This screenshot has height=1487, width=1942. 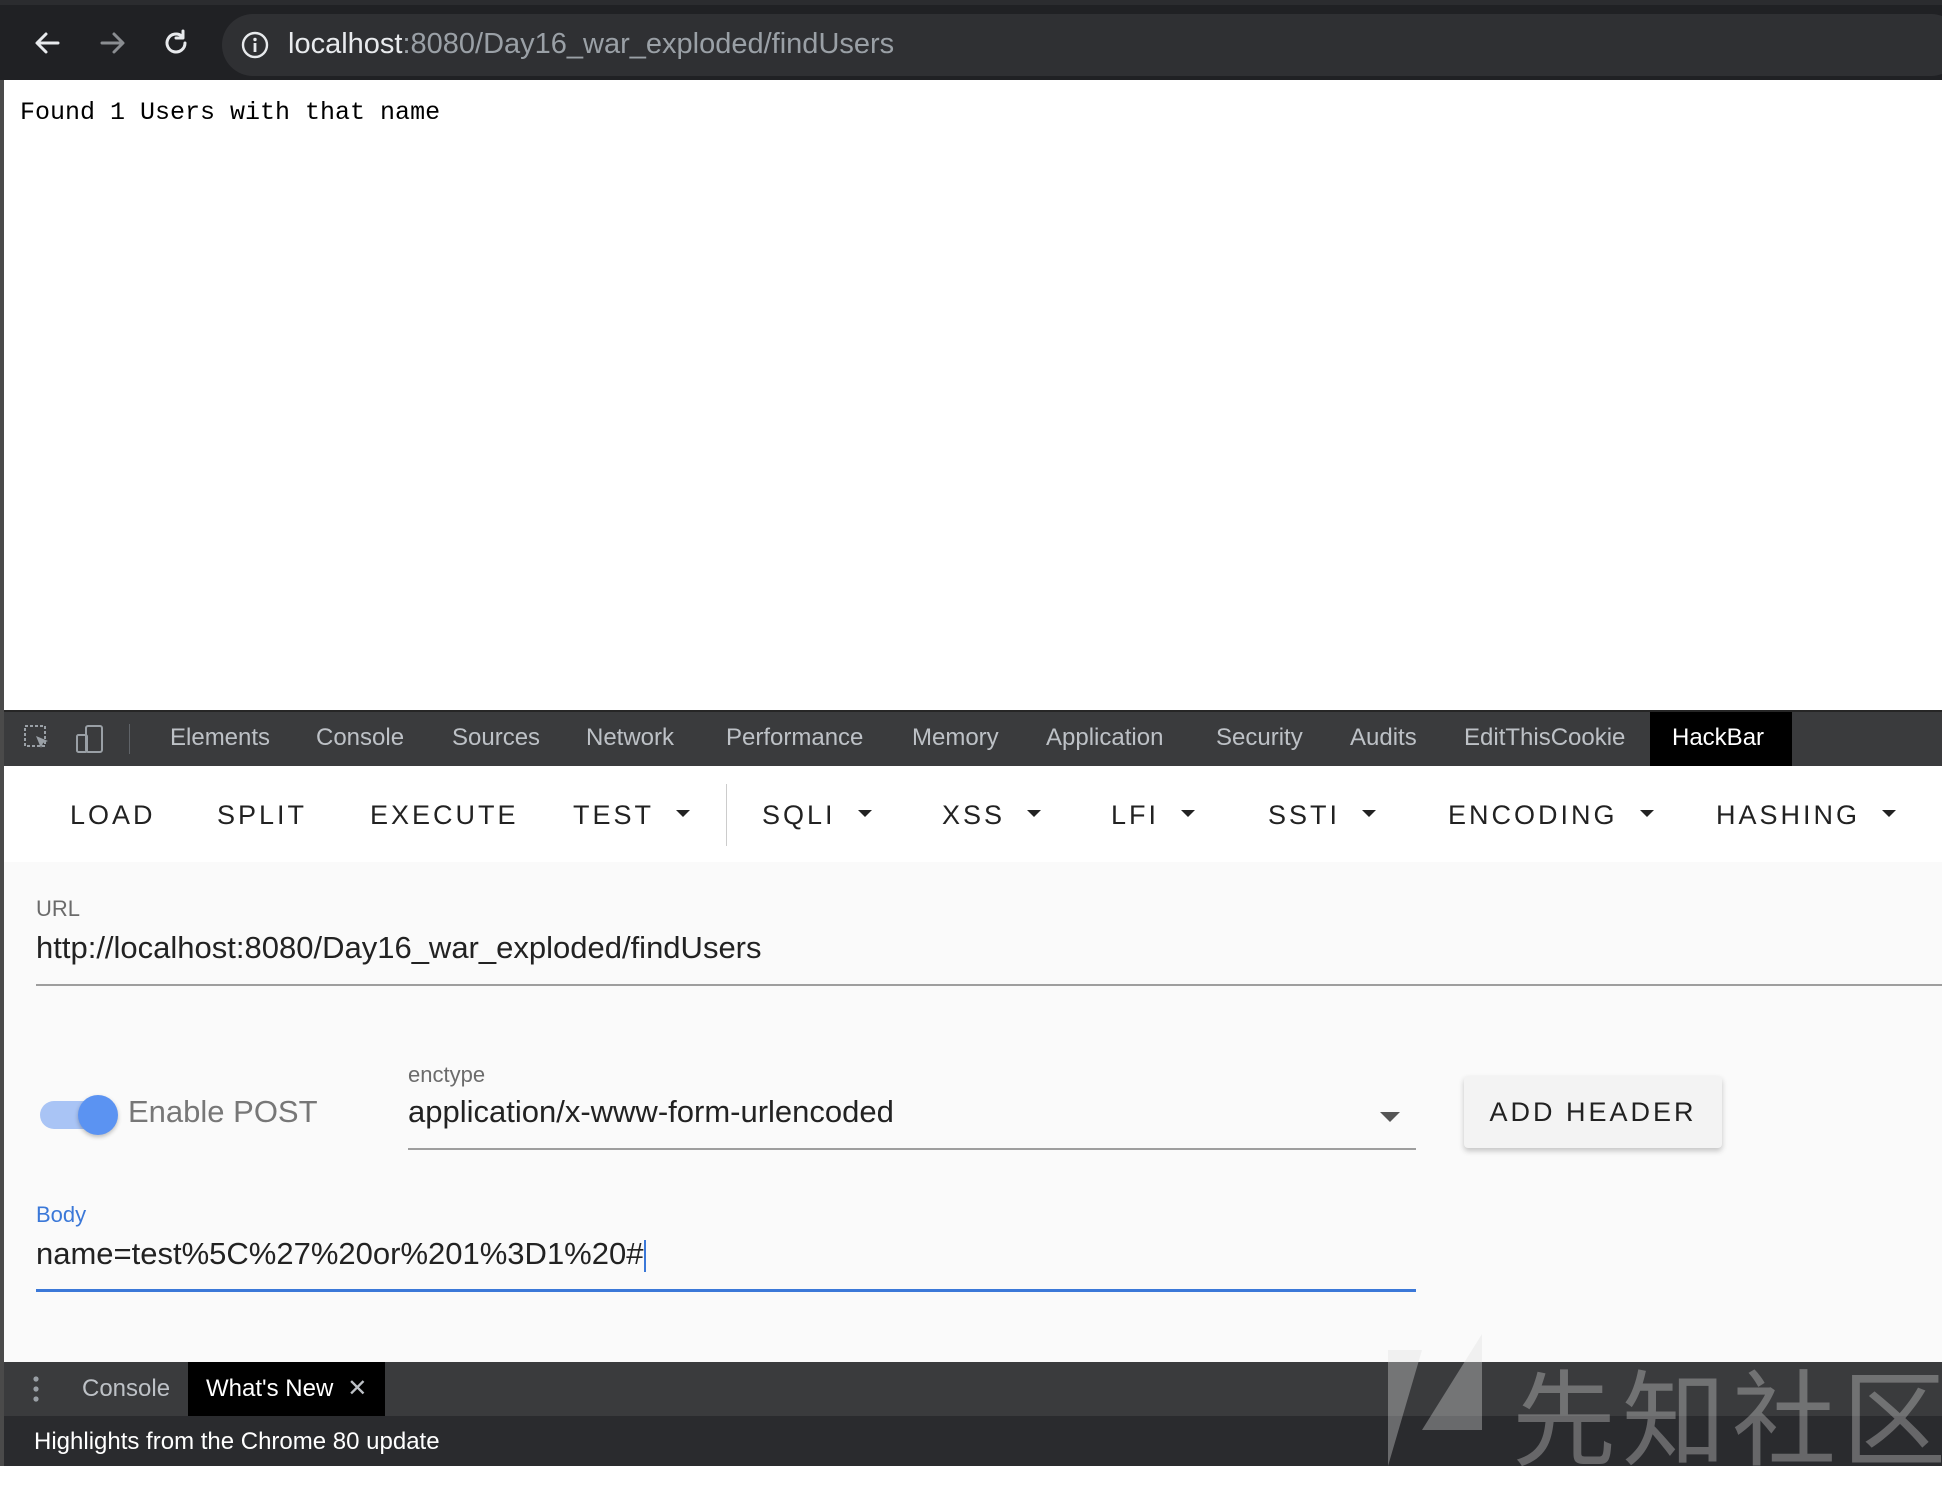 I want to click on forward-arrow-icon, so click(x=112, y=43).